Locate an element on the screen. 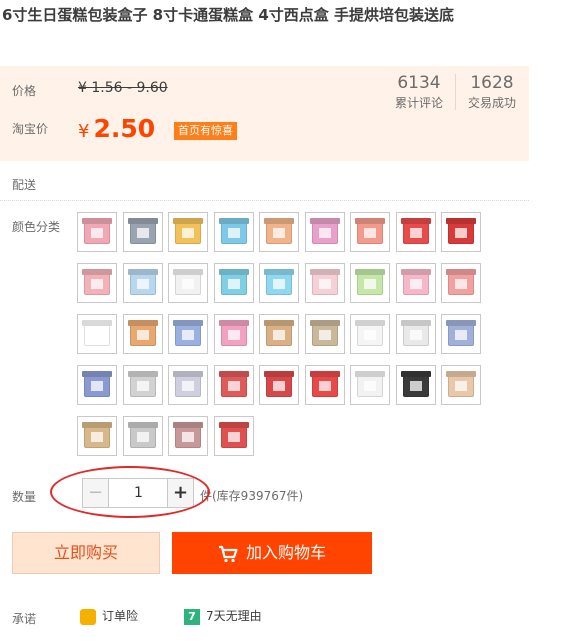 The height and width of the screenshot is (644, 569). add-to-cart-button: 加入购物车 is located at coordinates (272, 553).